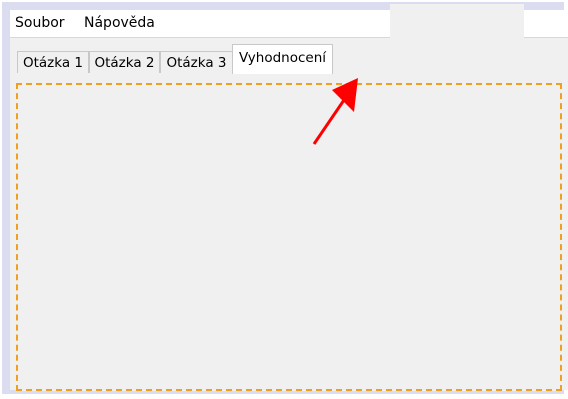 This screenshot has height=399, width=568. What do you see at coordinates (124, 62) in the screenshot?
I see `tab-otazka-2: Otázka 2` at bounding box center [124, 62].